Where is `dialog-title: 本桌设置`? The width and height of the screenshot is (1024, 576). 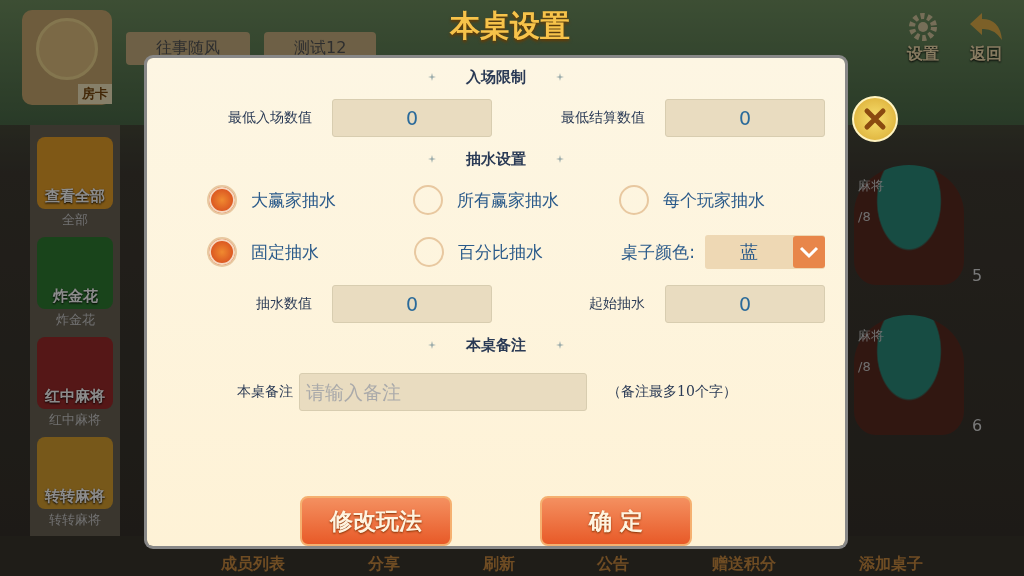
dialog-title: 本桌设置 is located at coordinates (509, 26).